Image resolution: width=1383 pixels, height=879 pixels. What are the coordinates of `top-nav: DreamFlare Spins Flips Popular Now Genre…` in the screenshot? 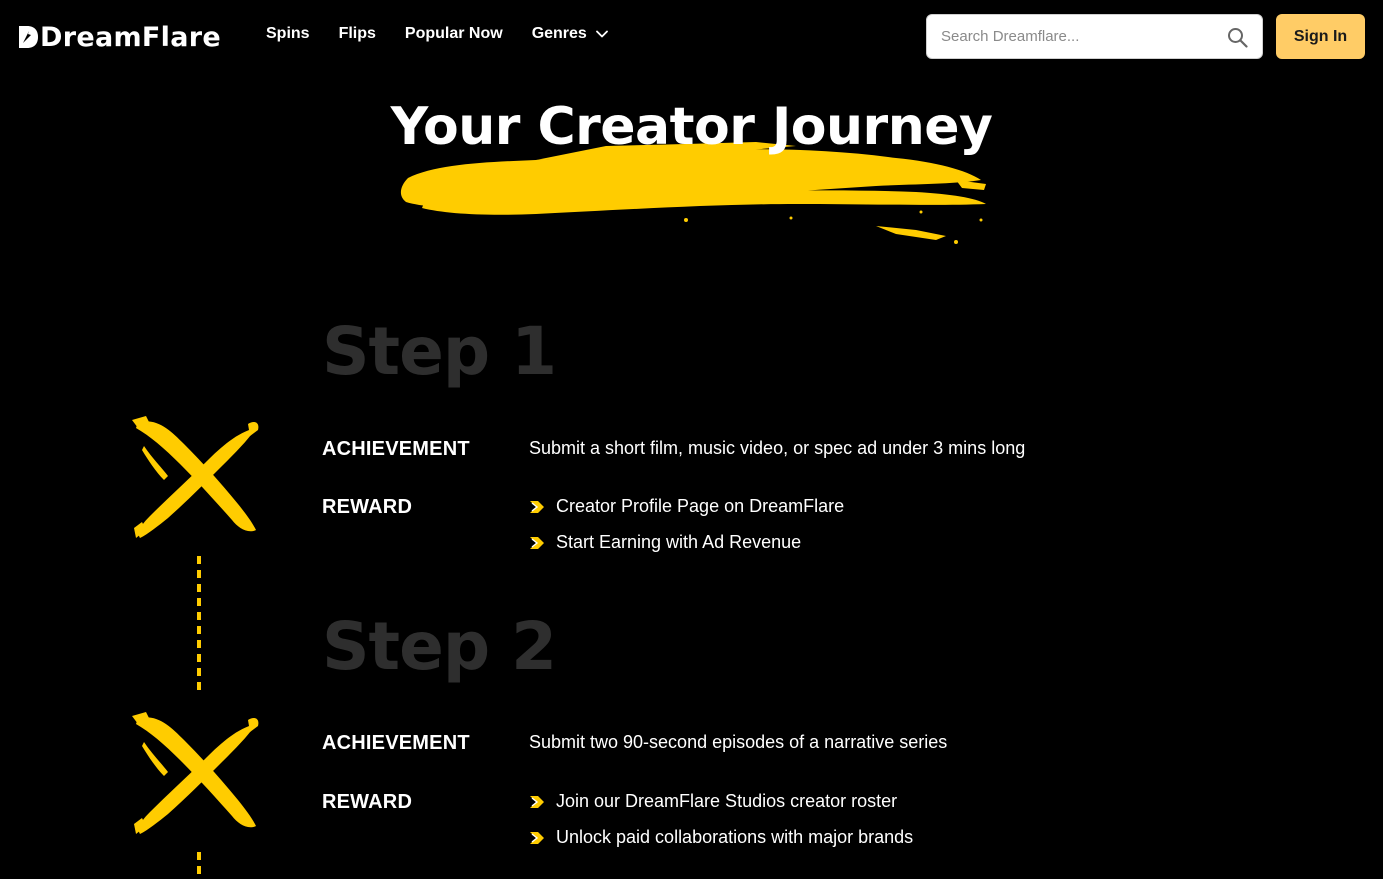 It's located at (691, 37).